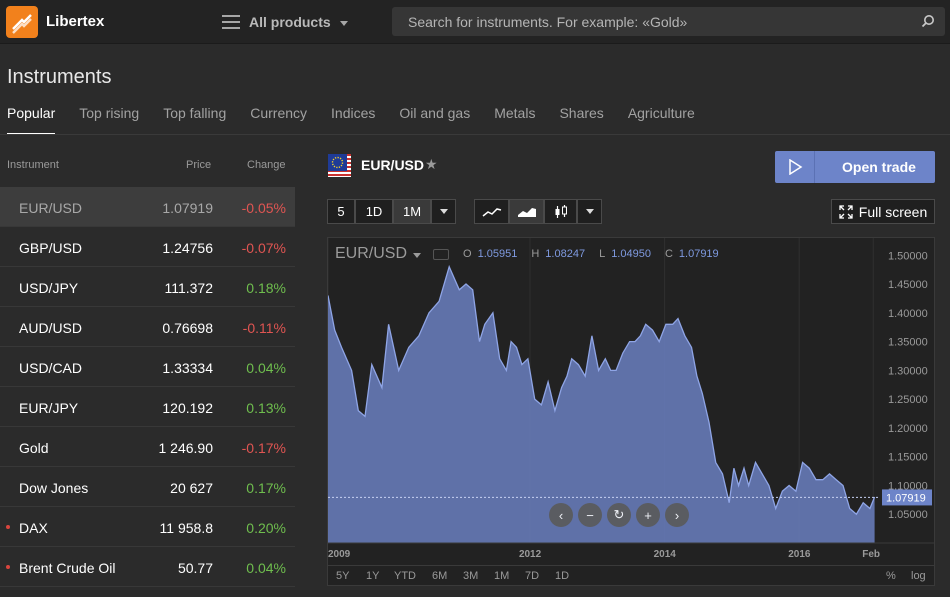 The height and width of the screenshot is (597, 950). What do you see at coordinates (187, 368) in the screenshot?
I see `instrument-price: 1.33334` at bounding box center [187, 368].